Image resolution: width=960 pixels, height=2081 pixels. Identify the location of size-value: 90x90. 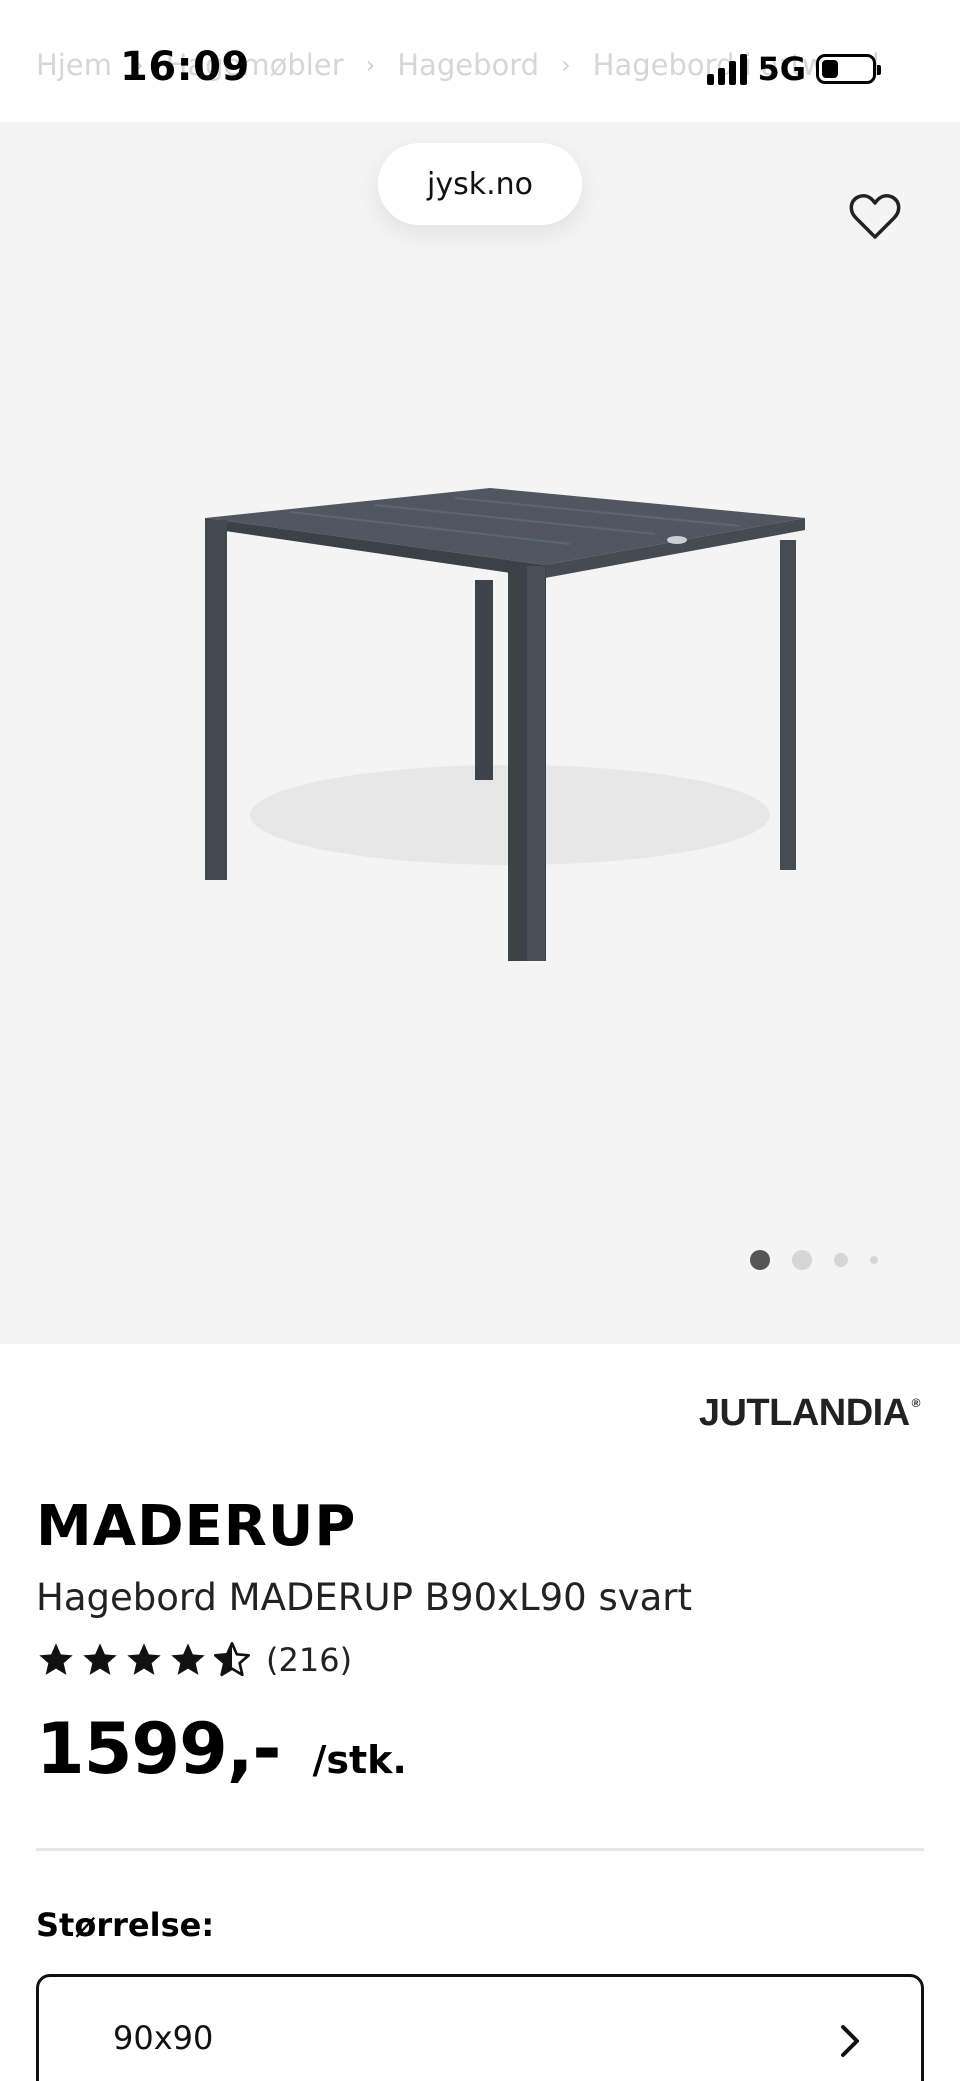
(163, 2038).